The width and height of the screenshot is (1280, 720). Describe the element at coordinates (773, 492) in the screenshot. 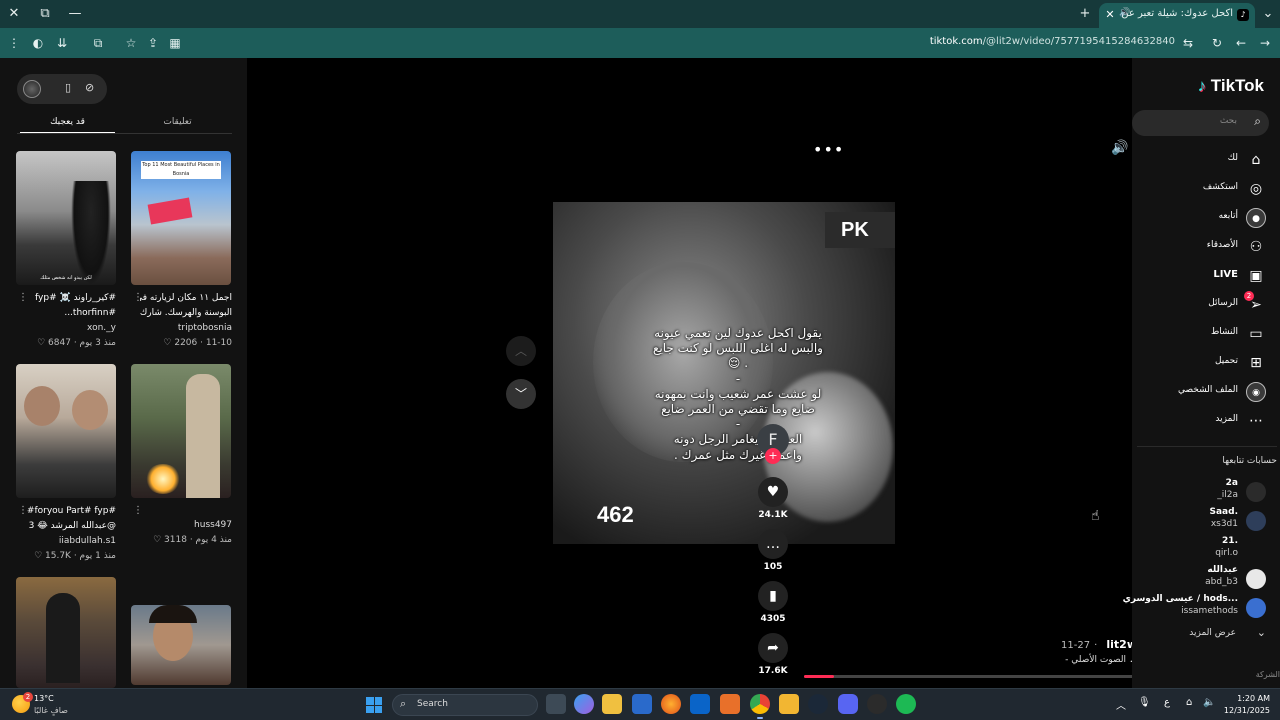

I see `heart-icon: ♥` at that location.